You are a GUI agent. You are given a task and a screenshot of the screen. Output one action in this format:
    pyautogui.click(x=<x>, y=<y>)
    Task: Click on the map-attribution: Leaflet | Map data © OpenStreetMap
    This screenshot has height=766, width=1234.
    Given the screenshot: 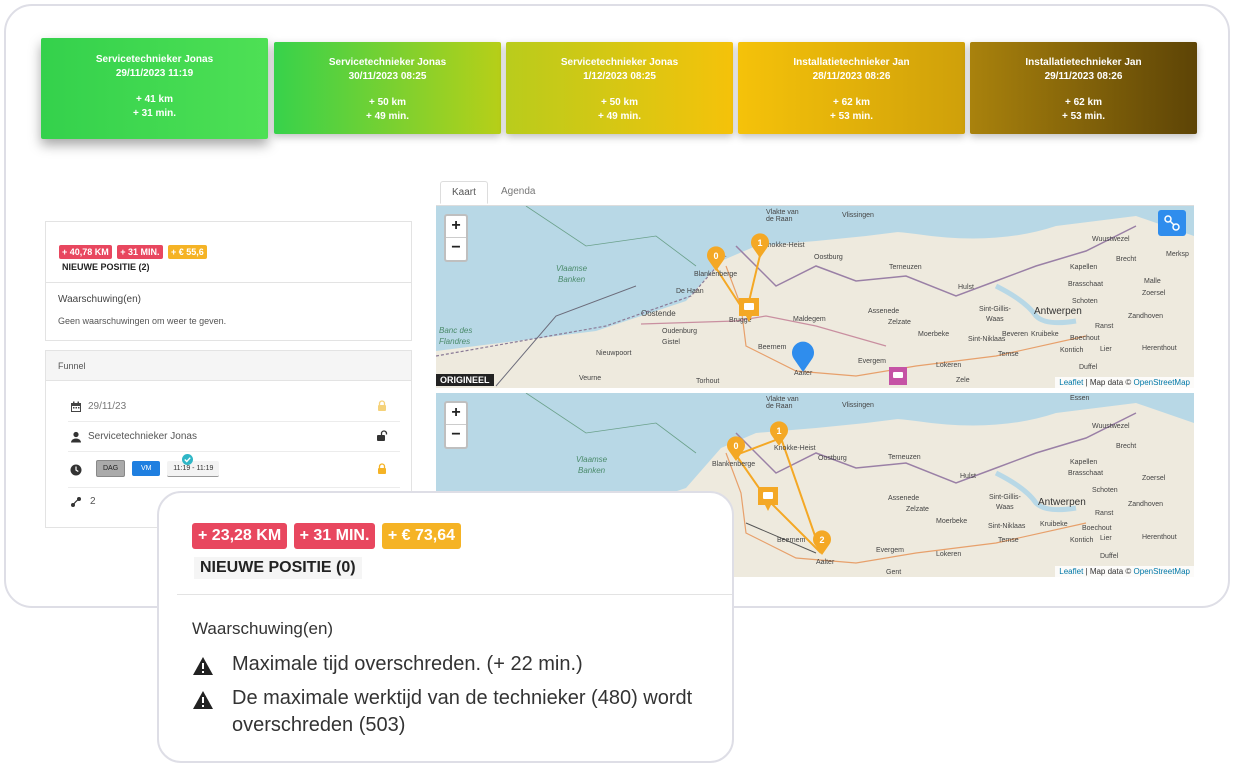 What is the action you would take?
    pyautogui.click(x=1124, y=382)
    